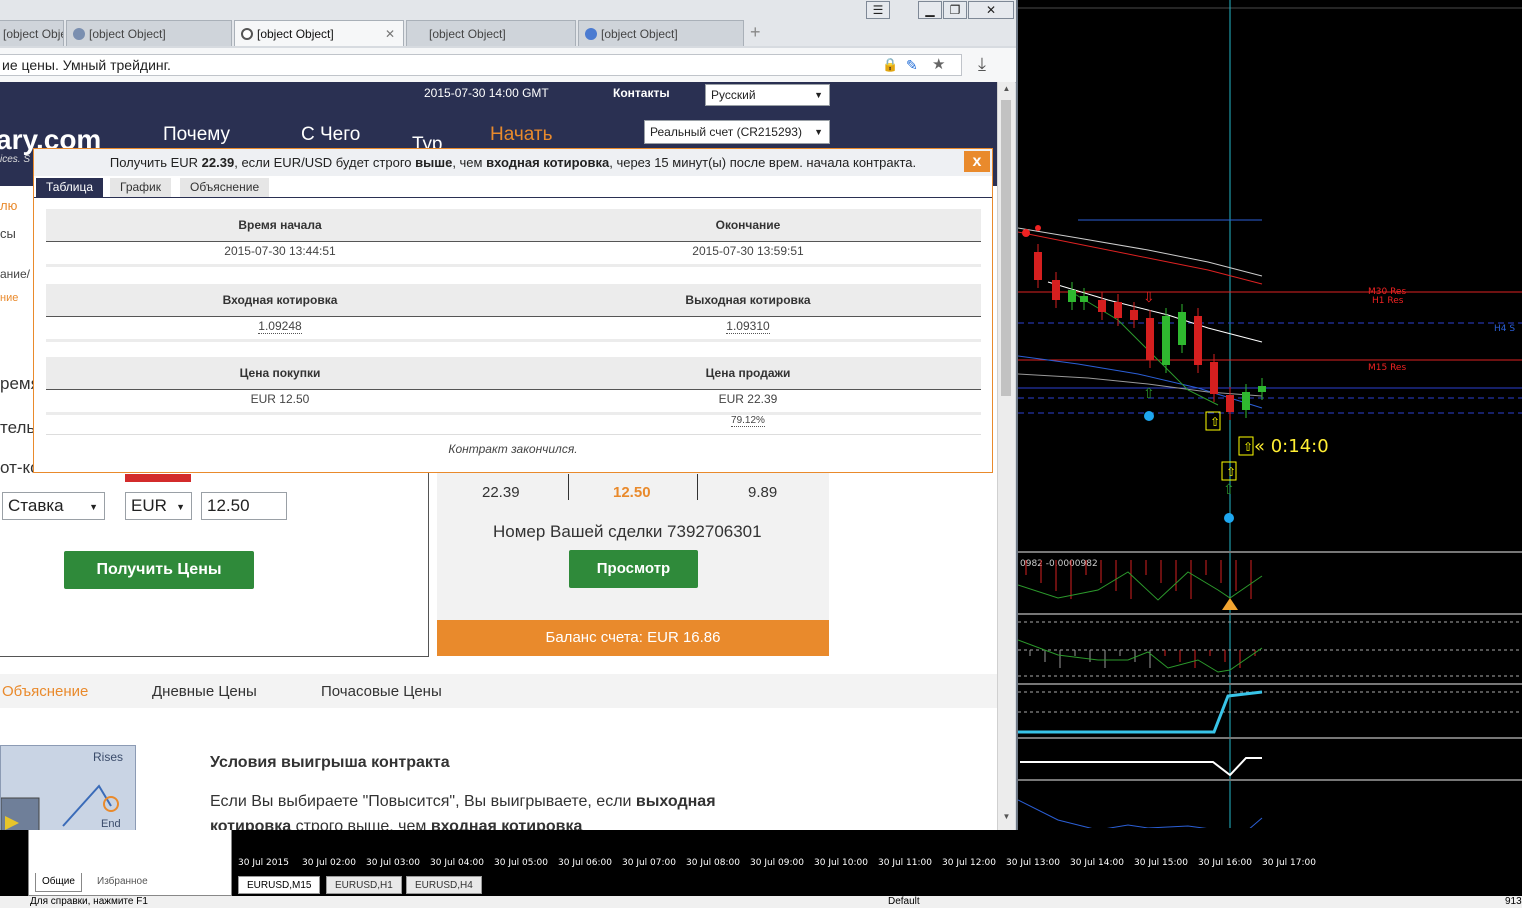 This screenshot has width=1522, height=908. Describe the element at coordinates (279, 885) in the screenshot. I see `symbol-tab-eurusd-m15: EURUSD,M15` at that location.